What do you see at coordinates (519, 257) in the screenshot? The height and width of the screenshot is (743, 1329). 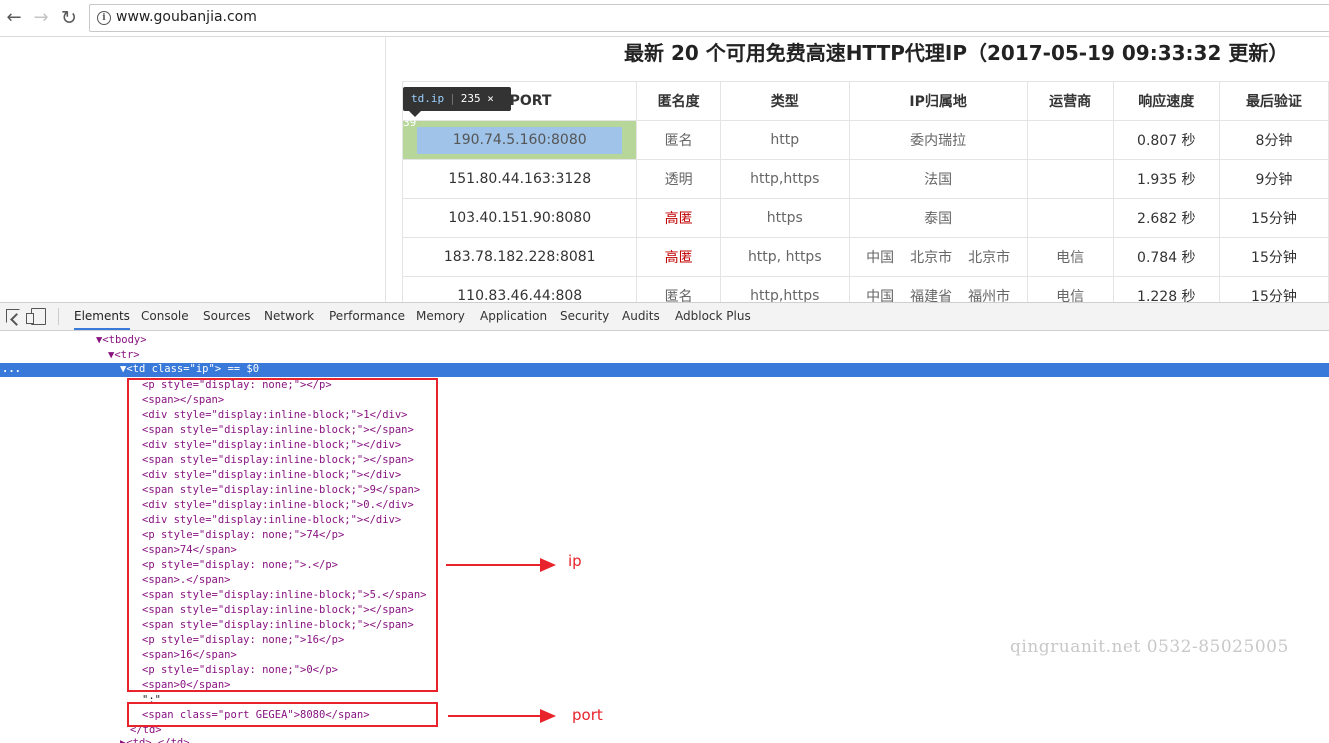 I see `ip-cell: 183.78.182.228:8081` at bounding box center [519, 257].